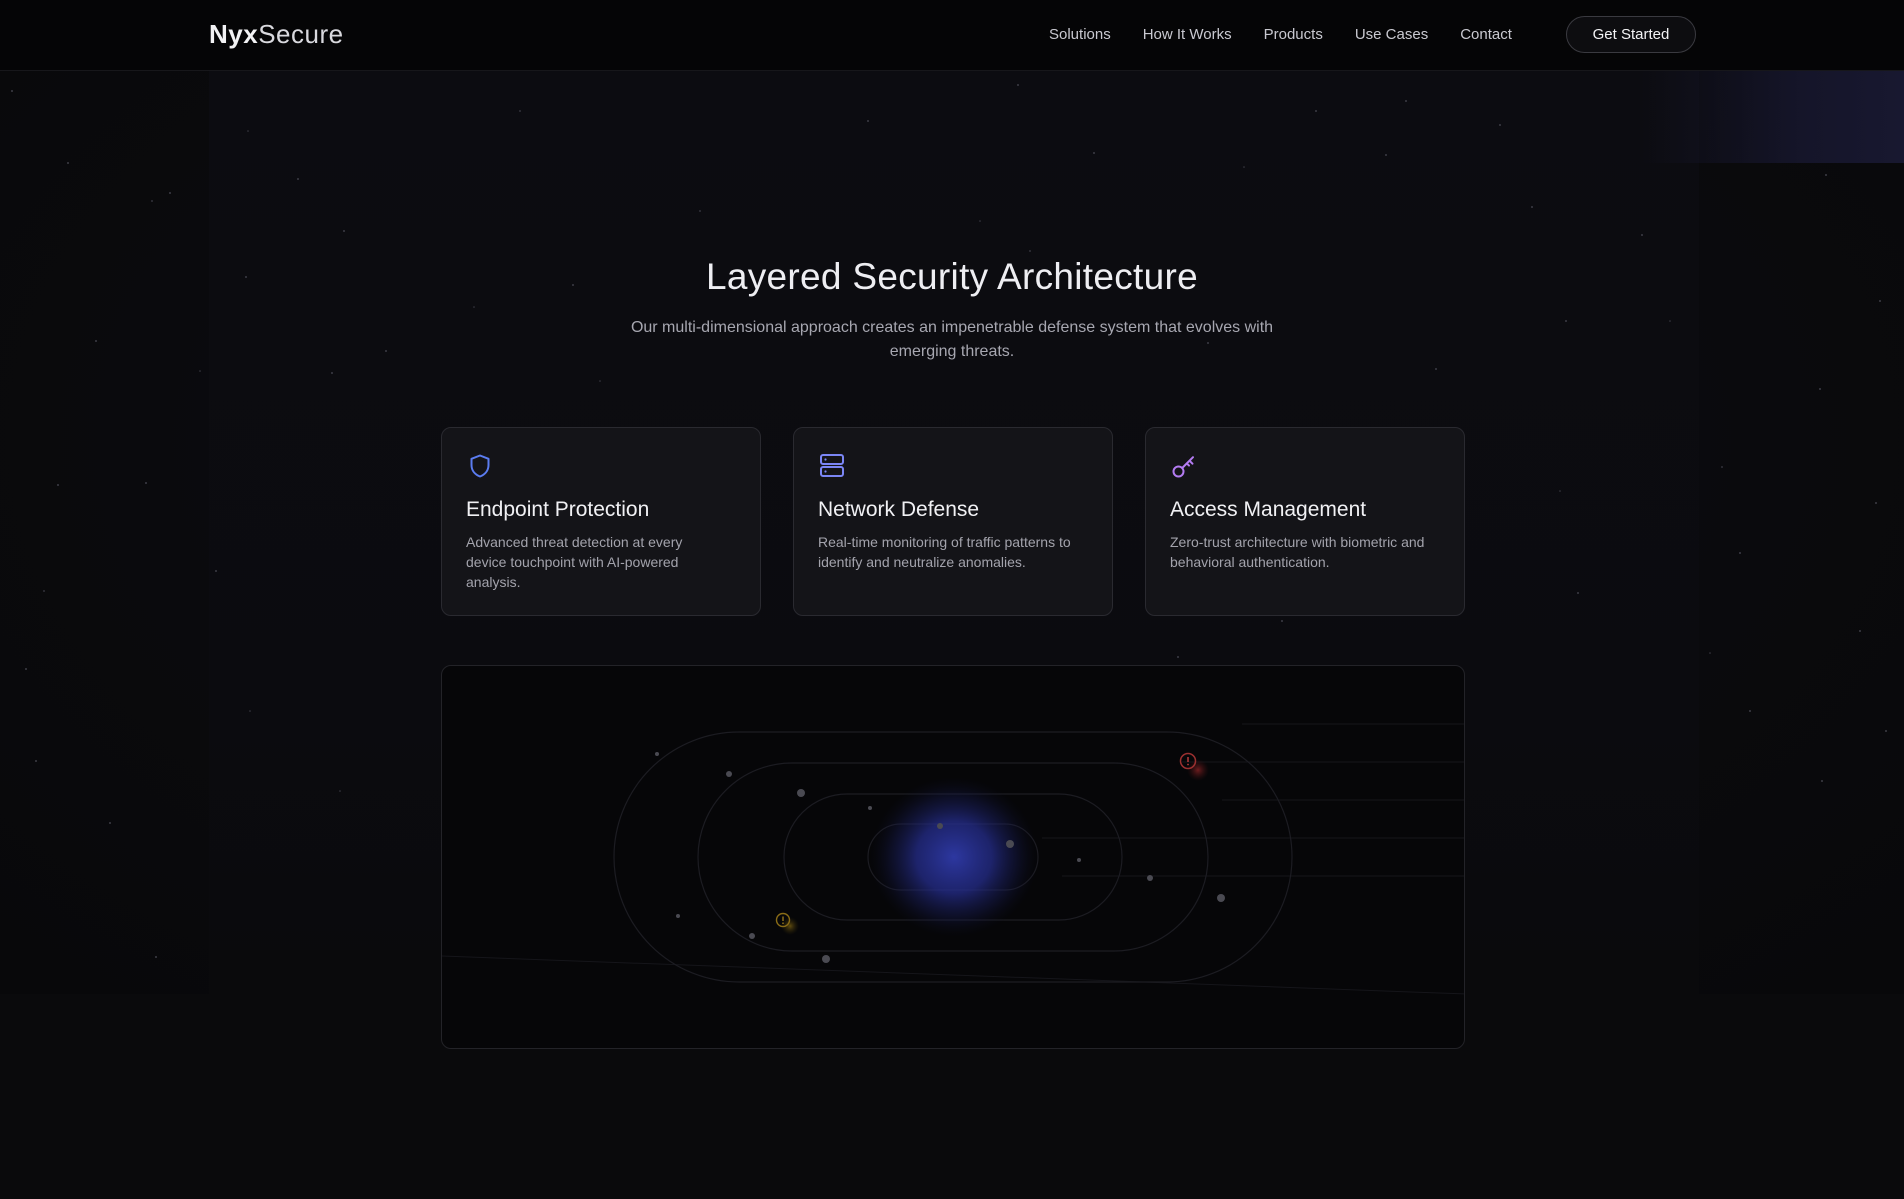 This screenshot has height=1199, width=1904. Describe the element at coordinates (1631, 34) in the screenshot. I see `get-started-button: Get Started` at that location.